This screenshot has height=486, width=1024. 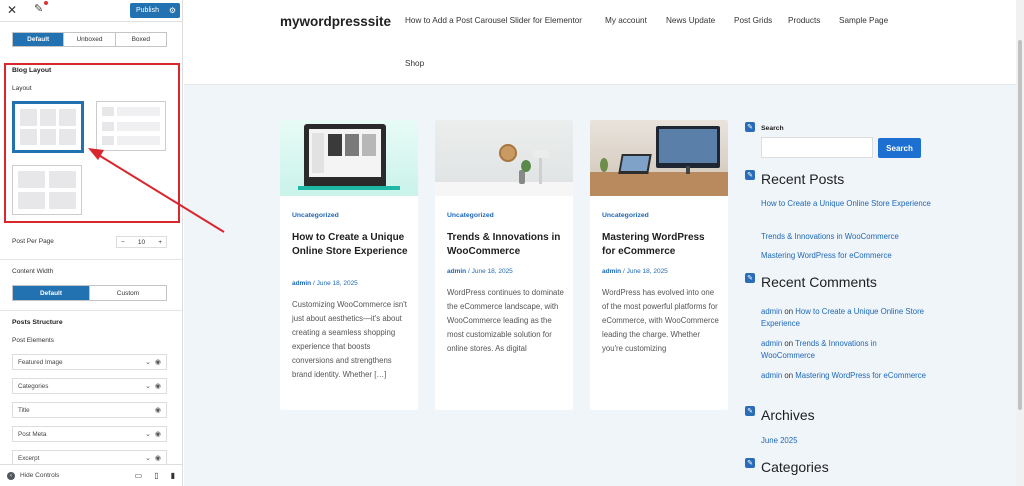 I want to click on post-element-categories: Categories ⌄ ◉, so click(x=89, y=386).